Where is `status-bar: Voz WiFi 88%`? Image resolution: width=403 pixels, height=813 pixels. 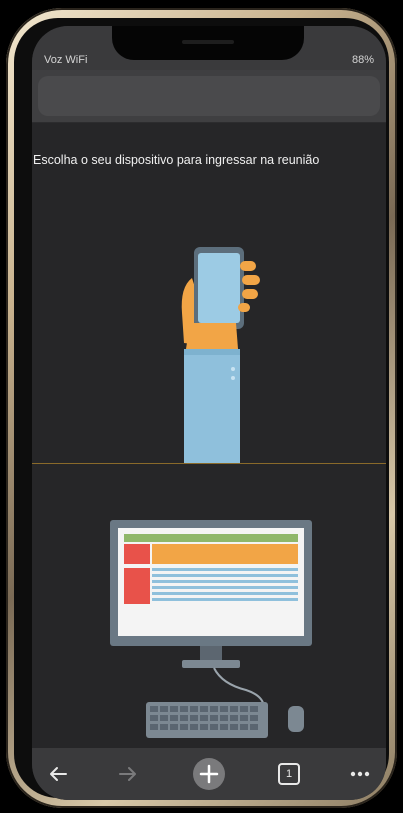
status-bar: Voz WiFi 88% is located at coordinates (209, 48).